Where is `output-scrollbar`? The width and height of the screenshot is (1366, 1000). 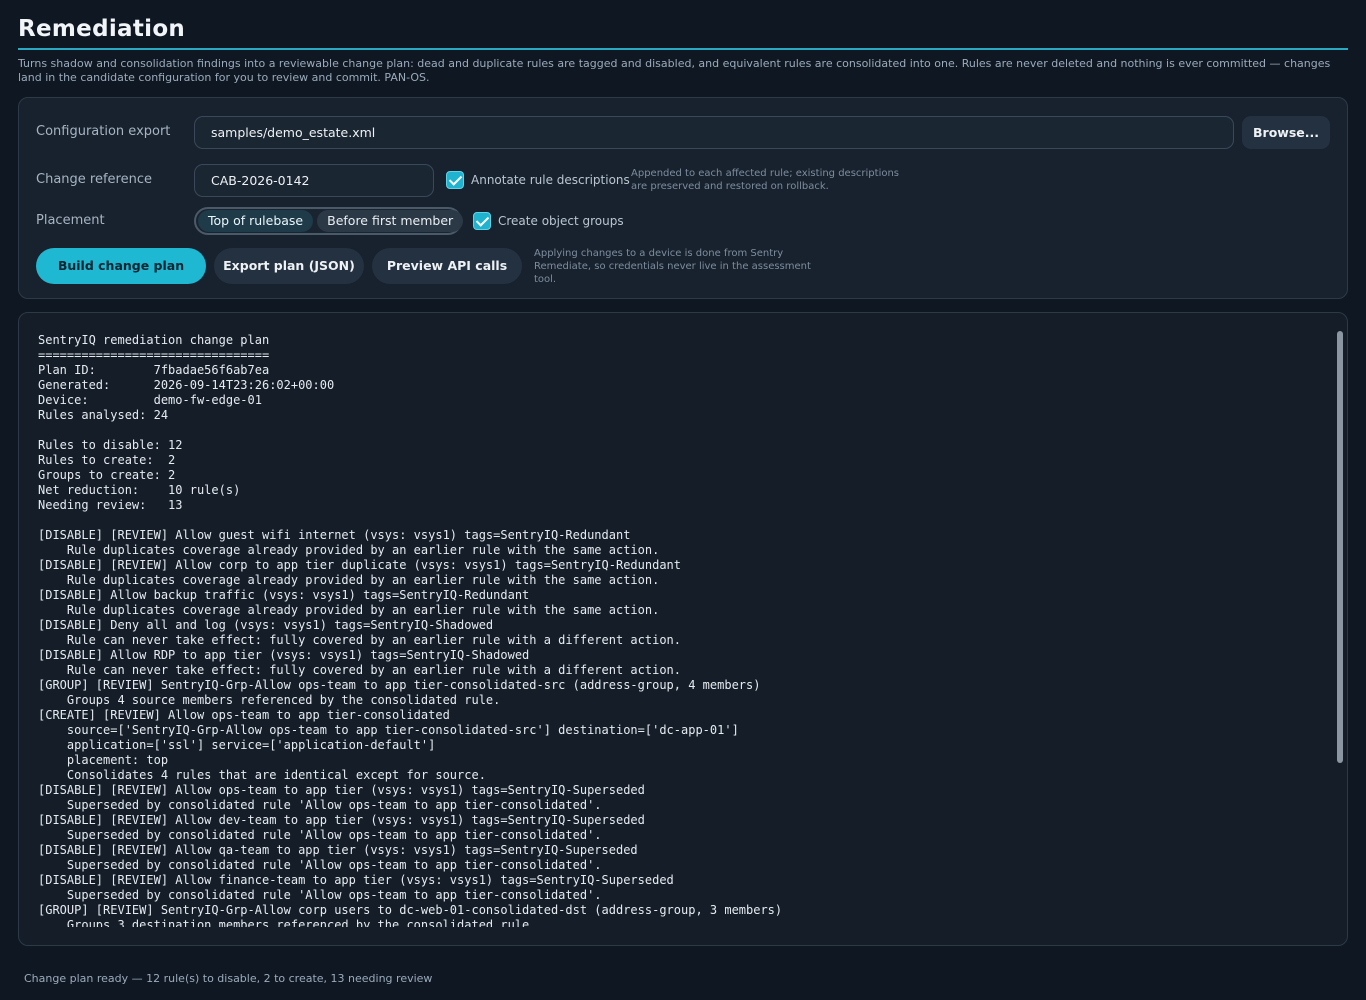
output-scrollbar is located at coordinates (1340, 629).